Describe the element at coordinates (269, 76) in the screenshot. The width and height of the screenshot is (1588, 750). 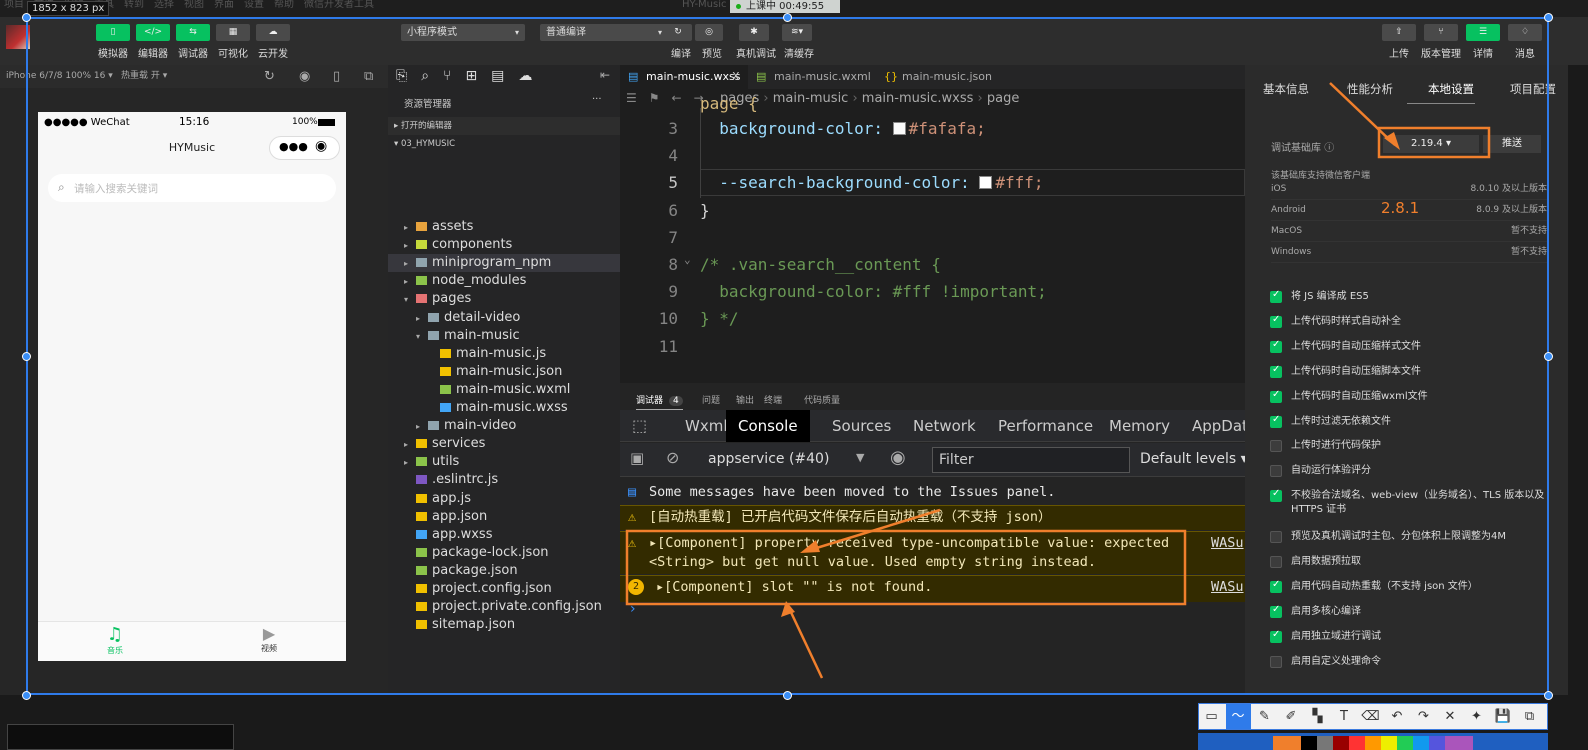
I see `rotate-icon: ↻` at that location.